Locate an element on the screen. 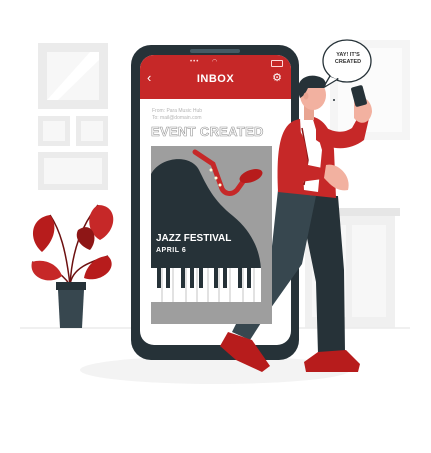 The image size is (431, 453). email-to: To: mail@domain.com is located at coordinates (177, 118).